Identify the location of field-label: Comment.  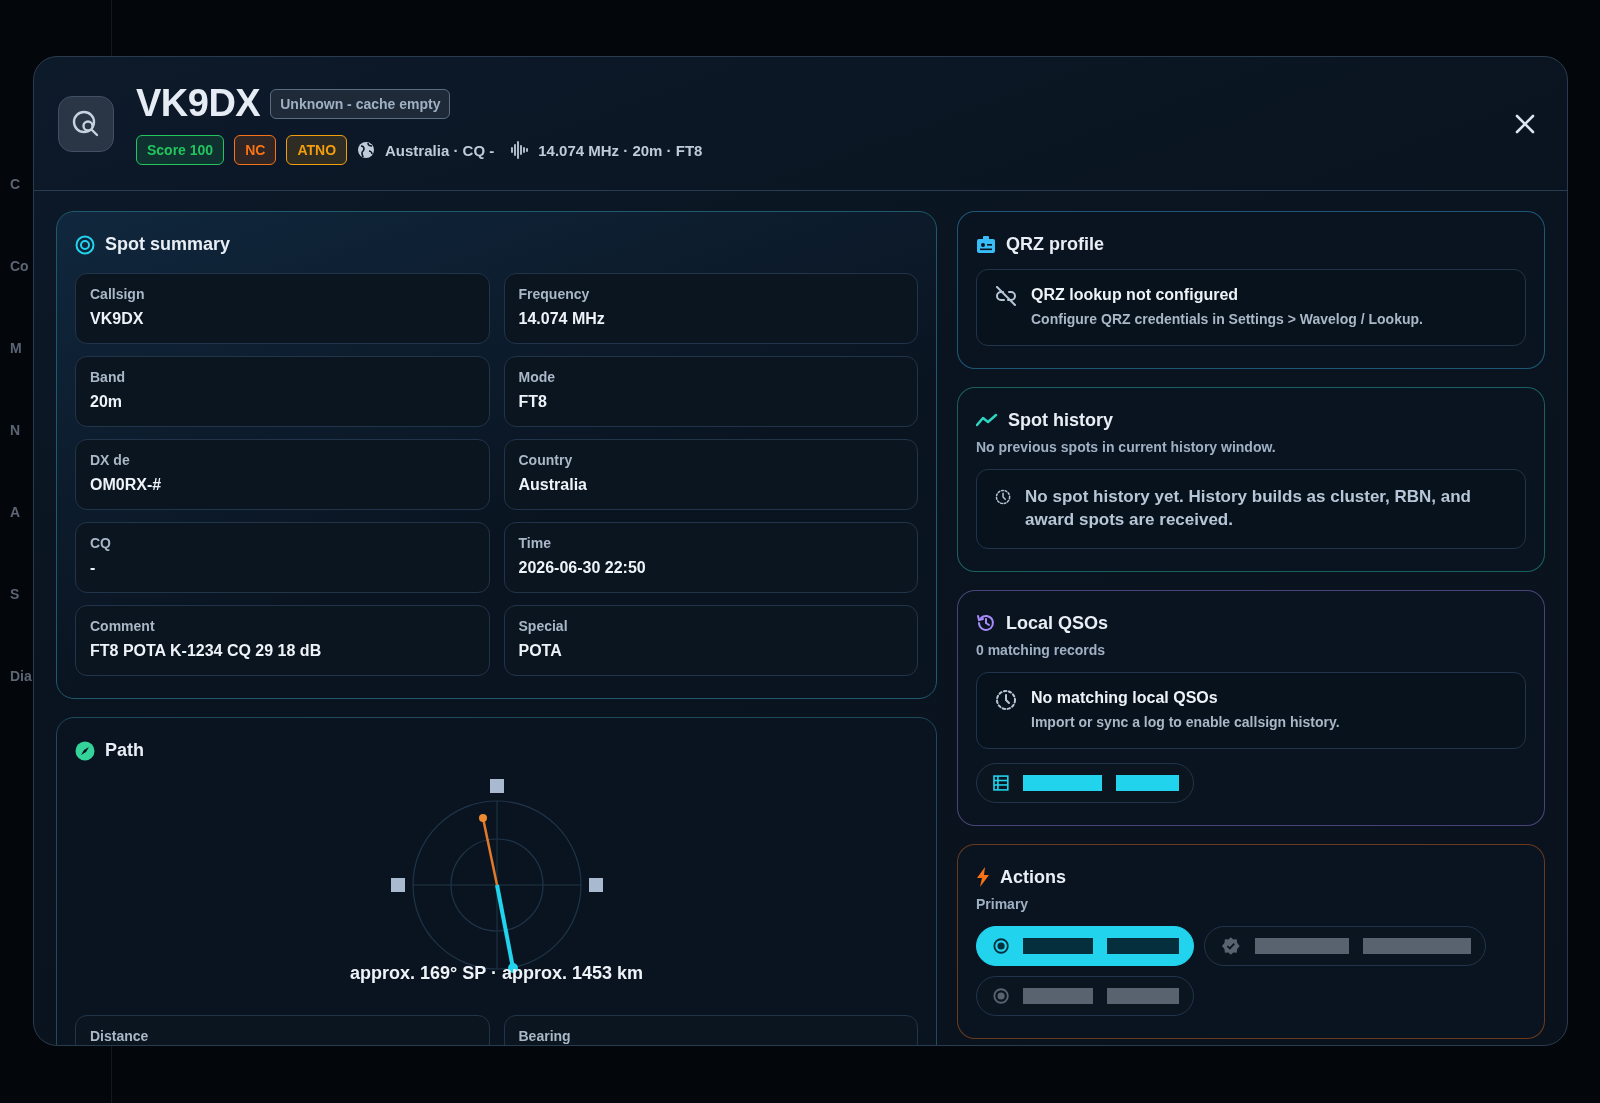
(123, 626).